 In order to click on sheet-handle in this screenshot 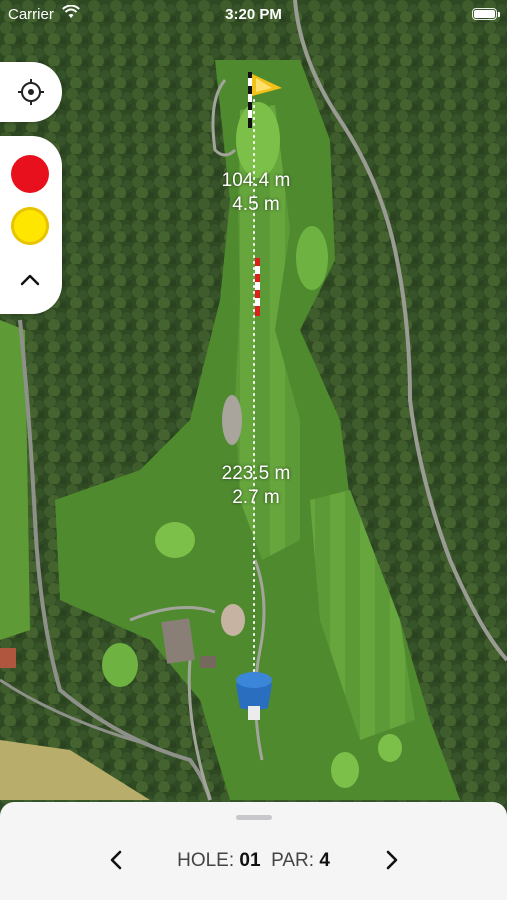, I will do `click(254, 817)`.